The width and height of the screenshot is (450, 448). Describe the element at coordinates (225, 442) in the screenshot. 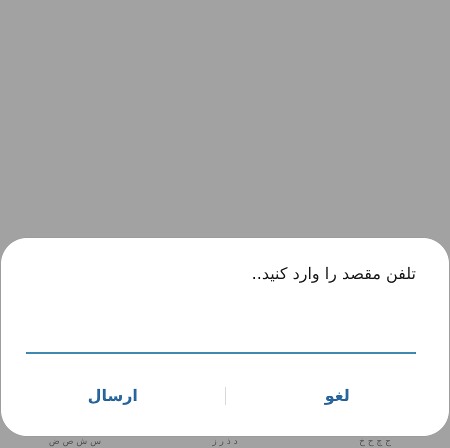

I see `keyboard-key-label: د ذ ر ز` at that location.